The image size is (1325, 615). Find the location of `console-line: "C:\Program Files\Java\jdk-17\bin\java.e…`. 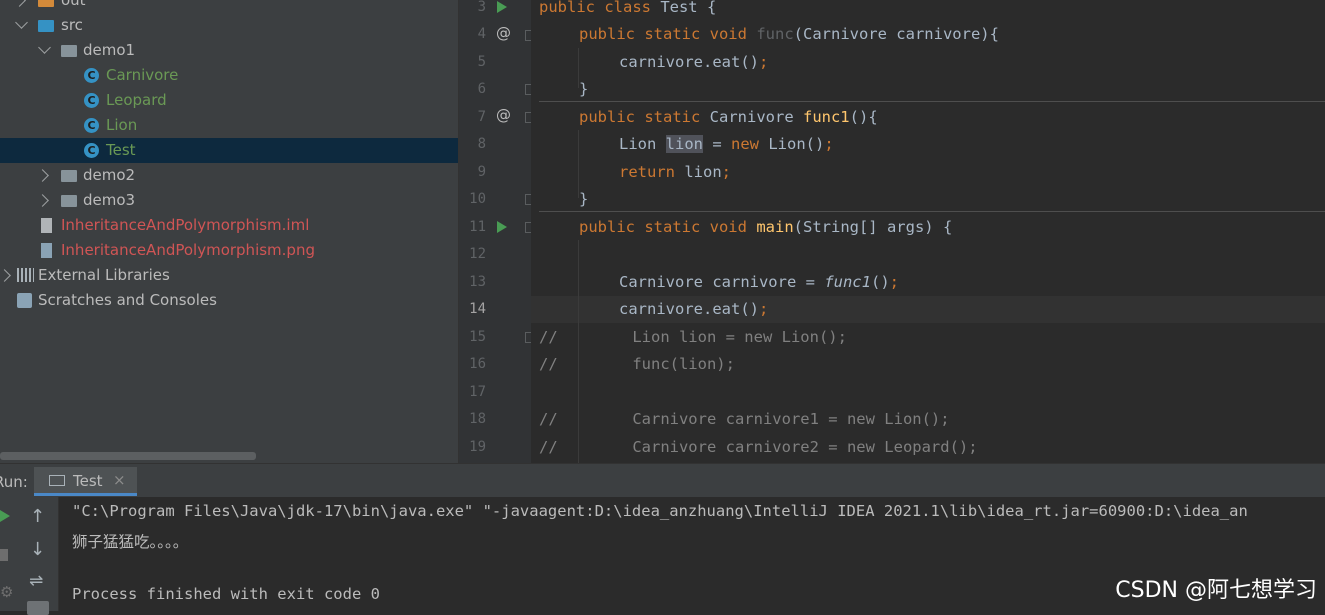

console-line: "C:\Program Files\Java\jdk-17\bin\java.e… is located at coordinates (660, 511).